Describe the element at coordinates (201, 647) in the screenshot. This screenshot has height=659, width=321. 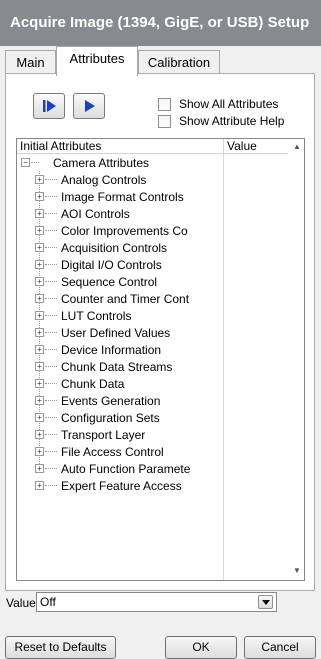
I see `ok-button: OK` at that location.